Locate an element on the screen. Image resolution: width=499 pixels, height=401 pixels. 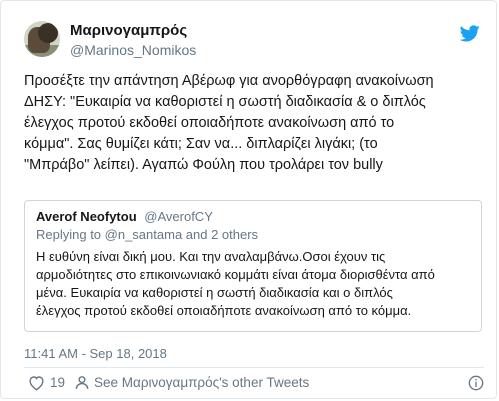
avatar is located at coordinates (42, 39).